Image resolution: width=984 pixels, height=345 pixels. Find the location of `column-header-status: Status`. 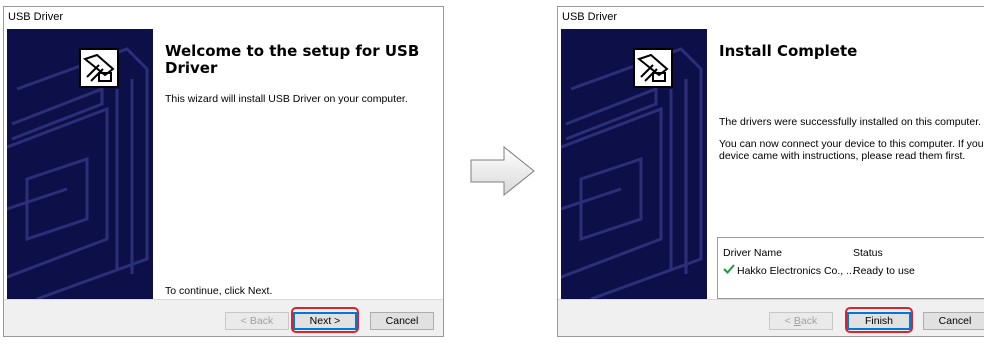

column-header-status: Status is located at coordinates (868, 253).